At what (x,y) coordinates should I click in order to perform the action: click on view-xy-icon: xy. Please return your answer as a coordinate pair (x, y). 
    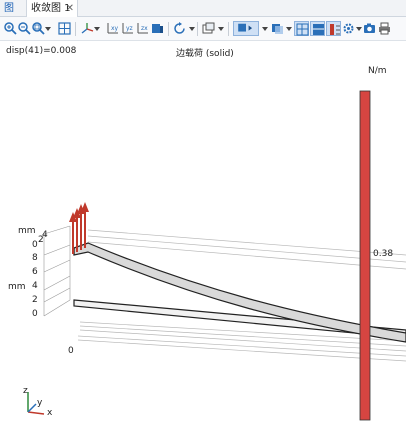
    Looking at the image, I should click on (112, 28).